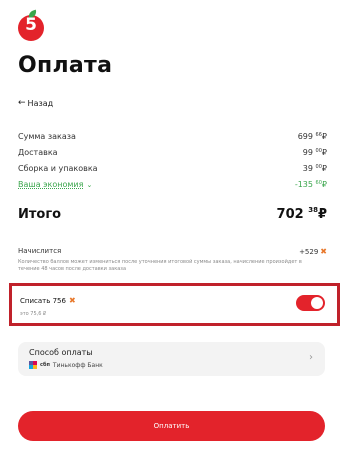 This screenshot has width=349, height=458. Describe the element at coordinates (65, 65) in the screenshot. I see `page-title: Оплата` at that location.